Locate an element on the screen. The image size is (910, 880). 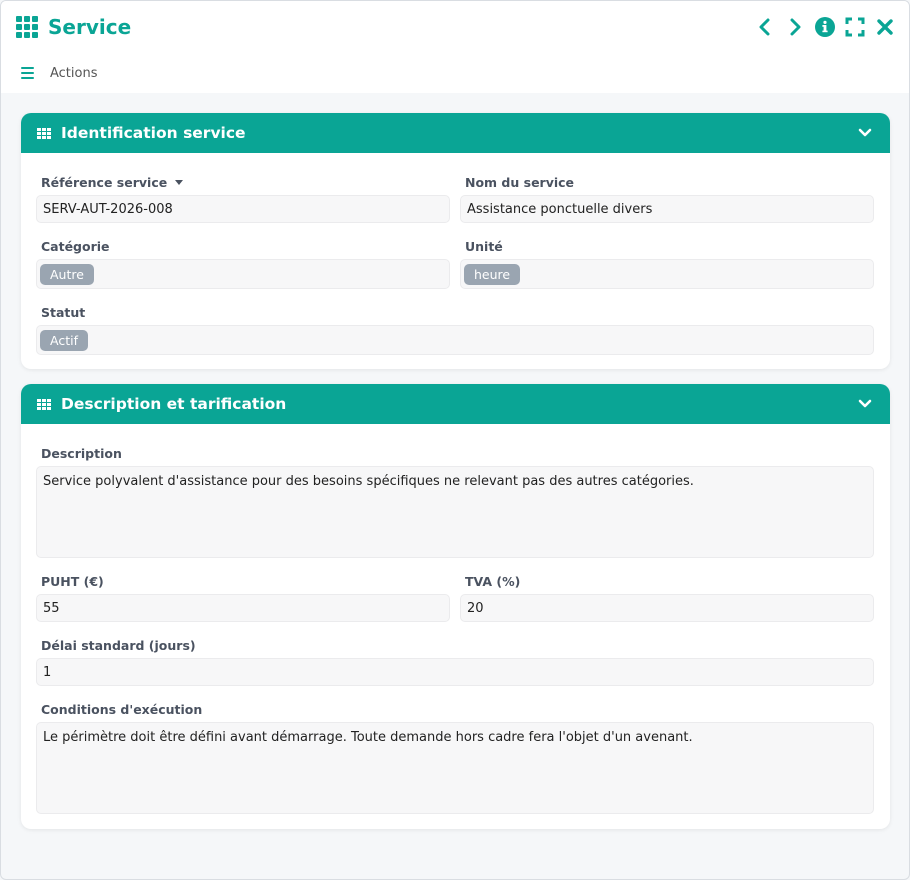
close-icon is located at coordinates (885, 27).